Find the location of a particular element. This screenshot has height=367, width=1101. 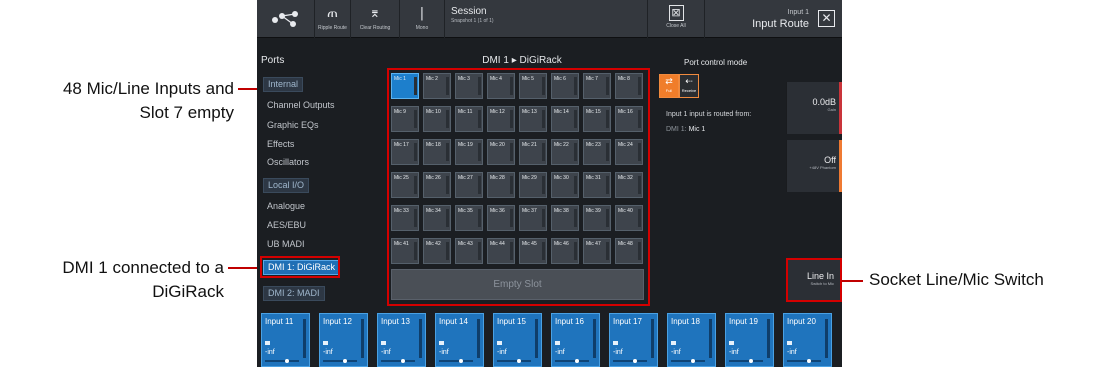

mic-tile: Mic 16 is located at coordinates (629, 119).